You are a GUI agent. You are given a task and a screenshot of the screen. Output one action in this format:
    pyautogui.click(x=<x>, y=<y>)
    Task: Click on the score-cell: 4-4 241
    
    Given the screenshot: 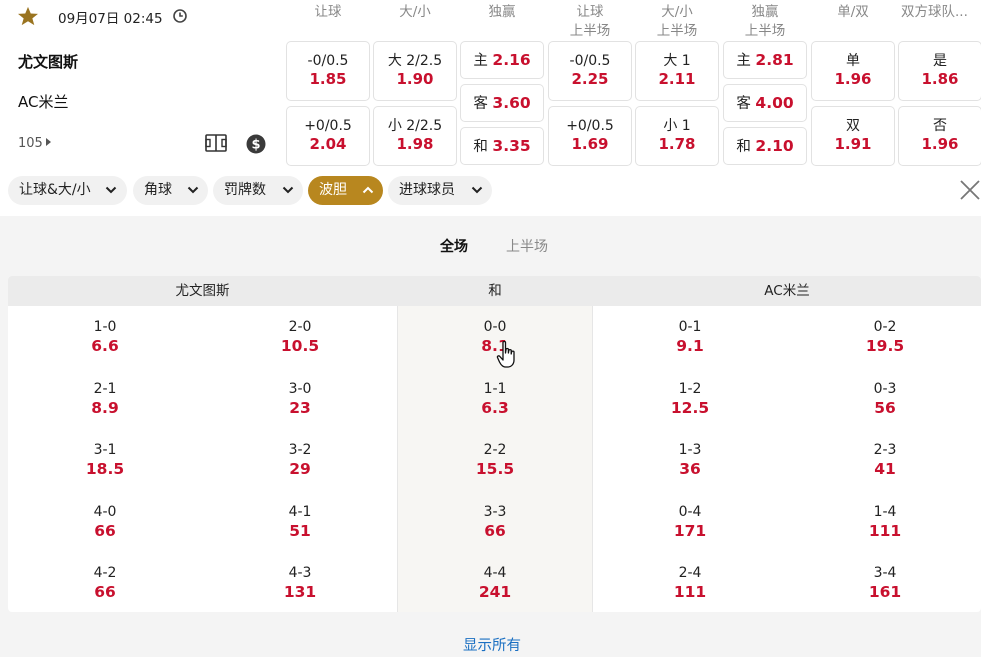 What is the action you would take?
    pyautogui.click(x=495, y=583)
    